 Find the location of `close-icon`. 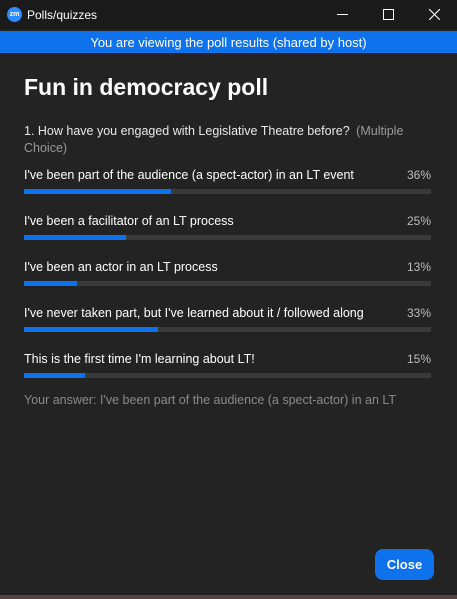

close-icon is located at coordinates (434, 14).